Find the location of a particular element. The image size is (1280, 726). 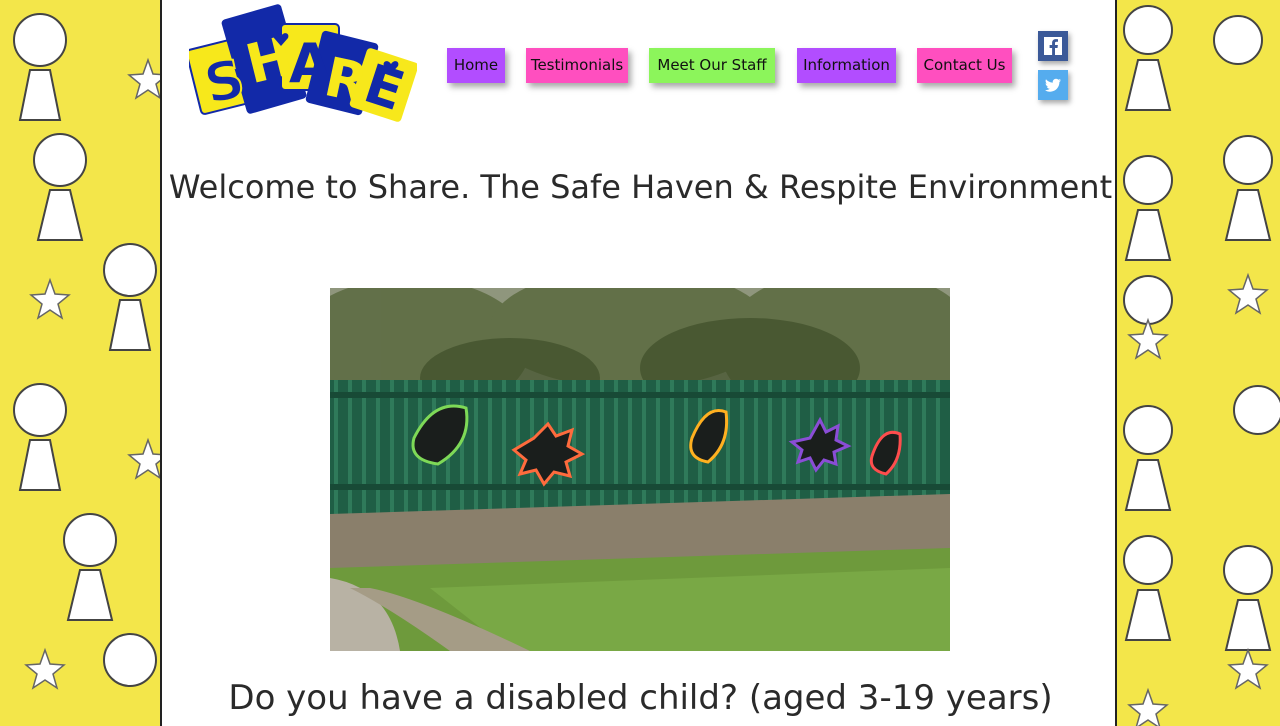

twitter-icon is located at coordinates (1053, 85).